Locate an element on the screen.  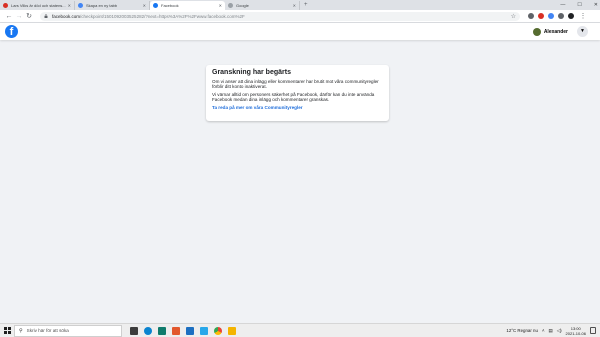
tray-chevron-icon: ˄ is located at coordinates (543, 330).